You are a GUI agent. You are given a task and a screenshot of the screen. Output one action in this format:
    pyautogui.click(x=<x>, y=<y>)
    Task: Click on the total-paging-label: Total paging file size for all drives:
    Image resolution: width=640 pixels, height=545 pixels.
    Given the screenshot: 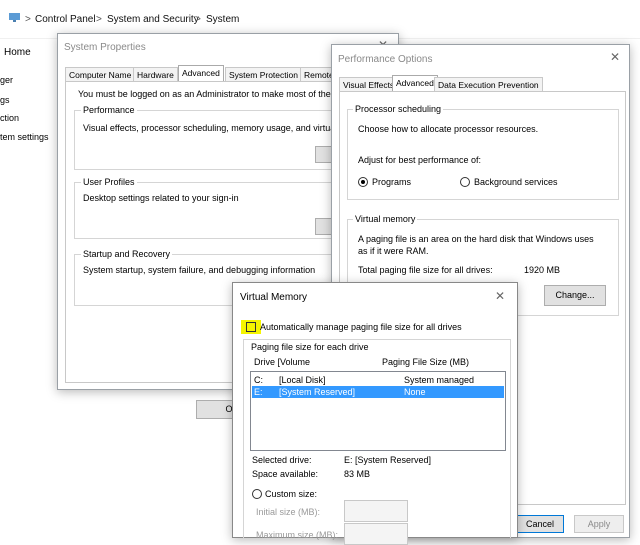 What is the action you would take?
    pyautogui.click(x=425, y=270)
    